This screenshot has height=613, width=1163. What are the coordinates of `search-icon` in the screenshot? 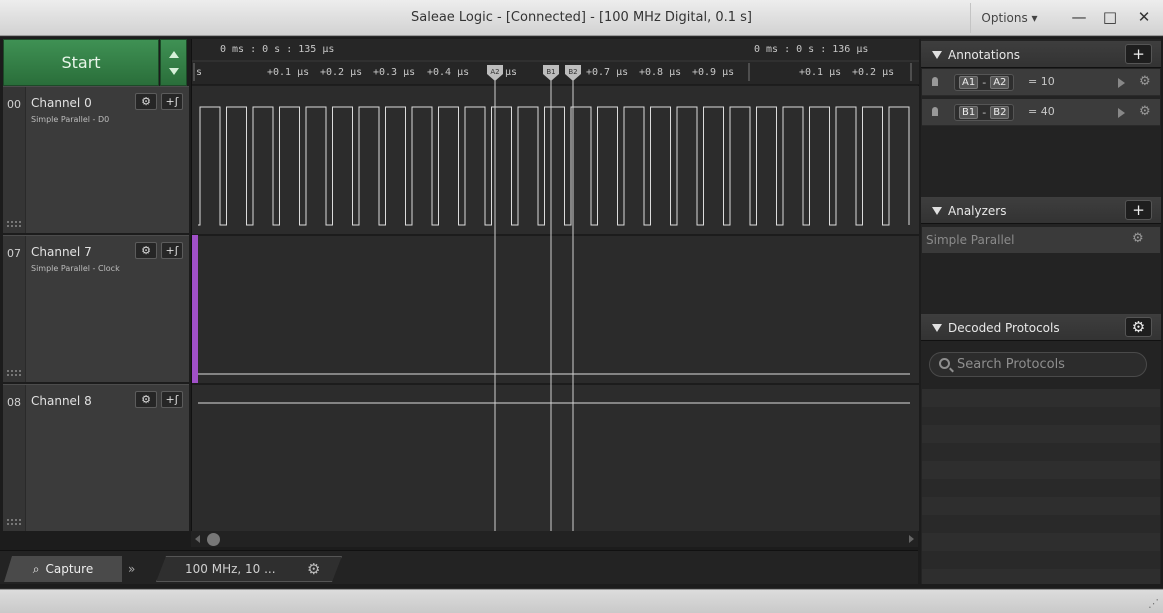 It's located at (944, 363).